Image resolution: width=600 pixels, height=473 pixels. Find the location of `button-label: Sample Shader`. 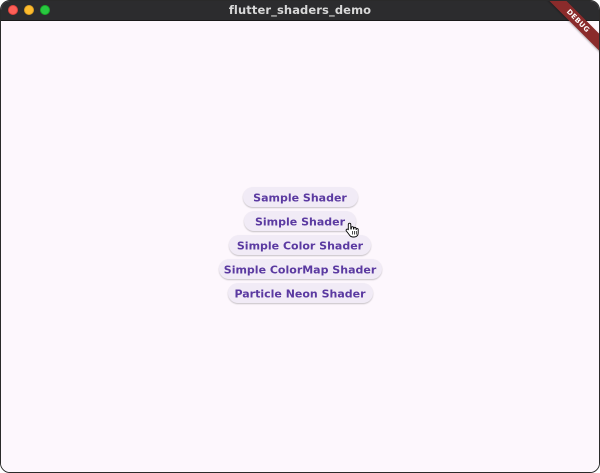

button-label: Sample Shader is located at coordinates (300, 197).